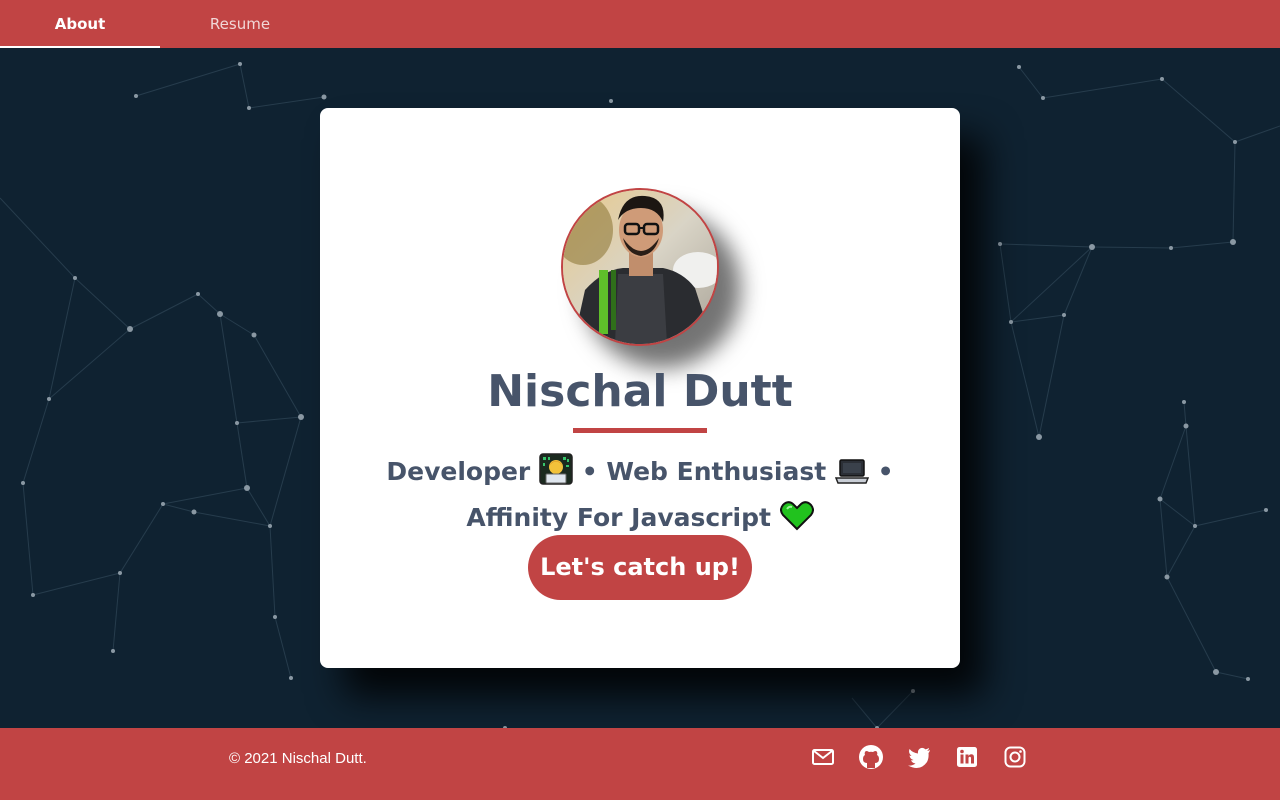  What do you see at coordinates (640, 430) in the screenshot?
I see `name-underline` at bounding box center [640, 430].